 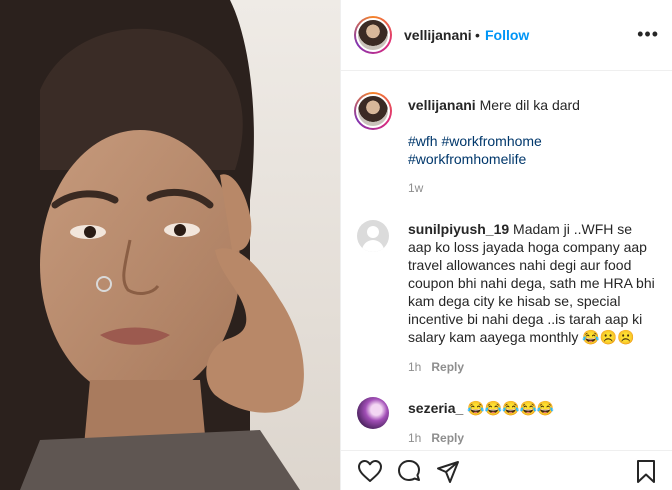 I want to click on caption-age: 1w, so click(x=415, y=188).